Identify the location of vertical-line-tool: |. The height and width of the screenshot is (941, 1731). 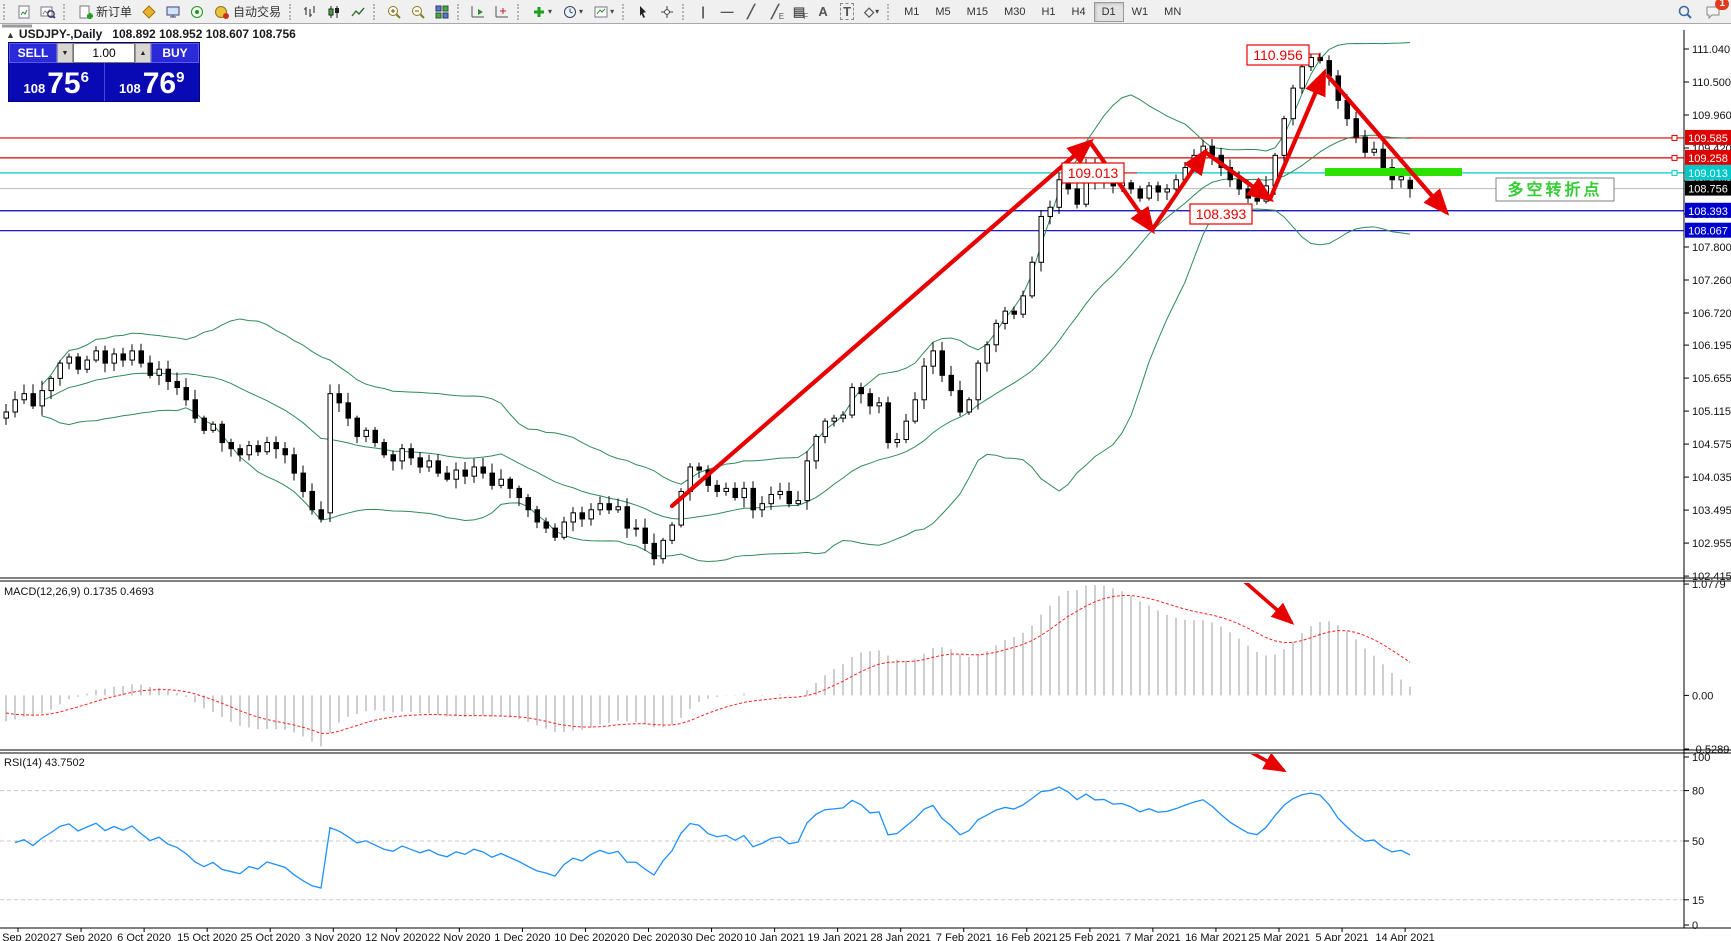
(703, 12).